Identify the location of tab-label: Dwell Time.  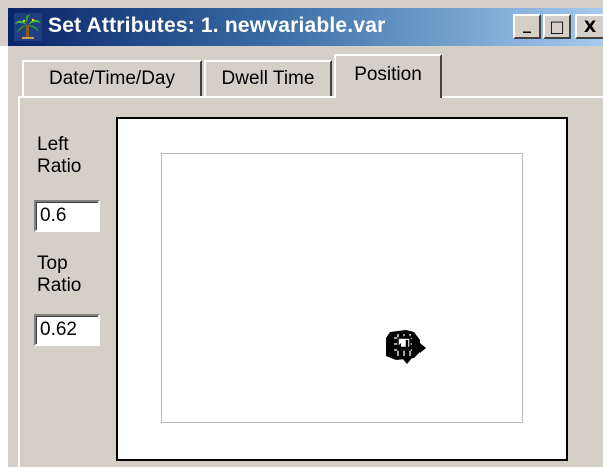
(268, 78).